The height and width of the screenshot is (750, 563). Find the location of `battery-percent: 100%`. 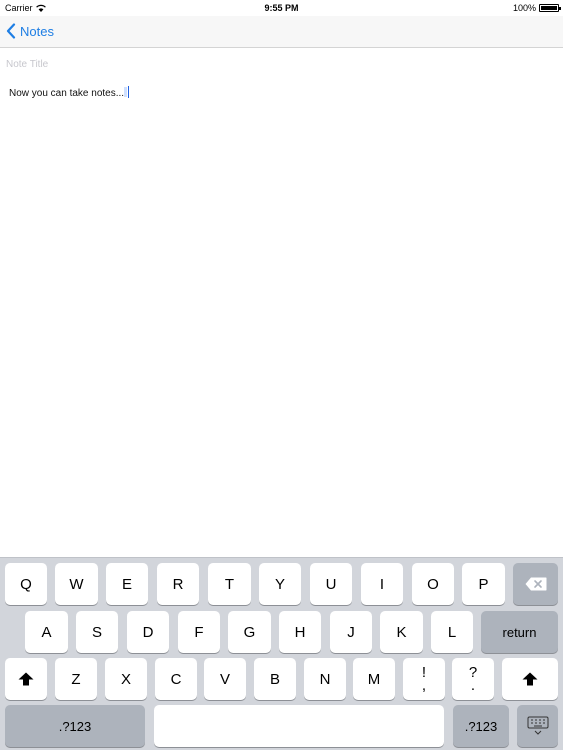

battery-percent: 100% is located at coordinates (524, 8).